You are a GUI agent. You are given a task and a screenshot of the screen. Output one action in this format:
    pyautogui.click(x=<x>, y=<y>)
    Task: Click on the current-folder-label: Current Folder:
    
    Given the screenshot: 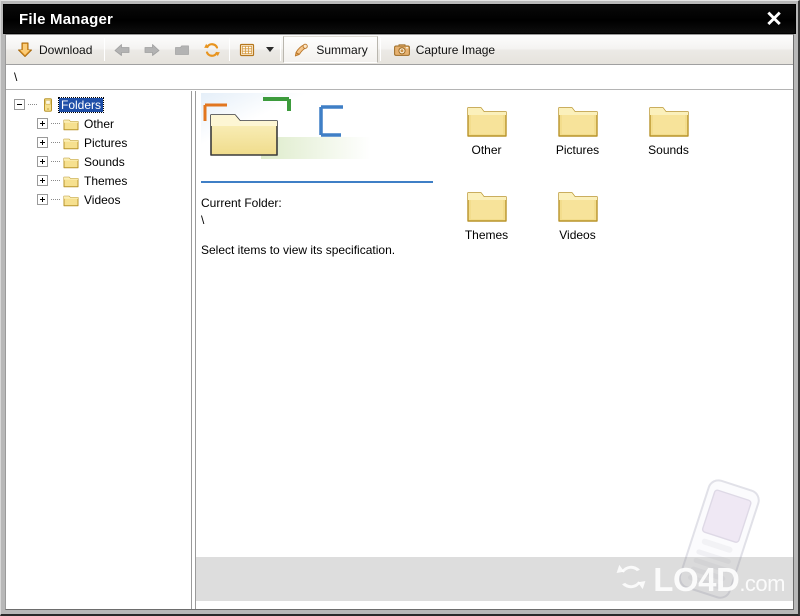 What is the action you would take?
    pyautogui.click(x=241, y=203)
    